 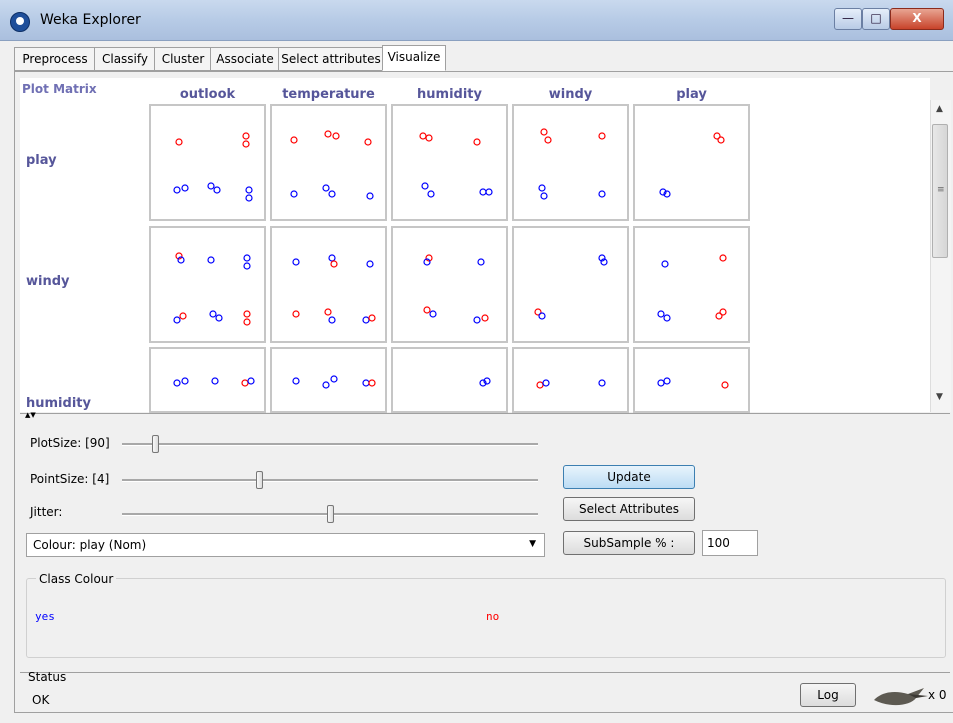 What do you see at coordinates (629, 509) in the screenshot?
I see `select-attributes-button: Select Attributes` at bounding box center [629, 509].